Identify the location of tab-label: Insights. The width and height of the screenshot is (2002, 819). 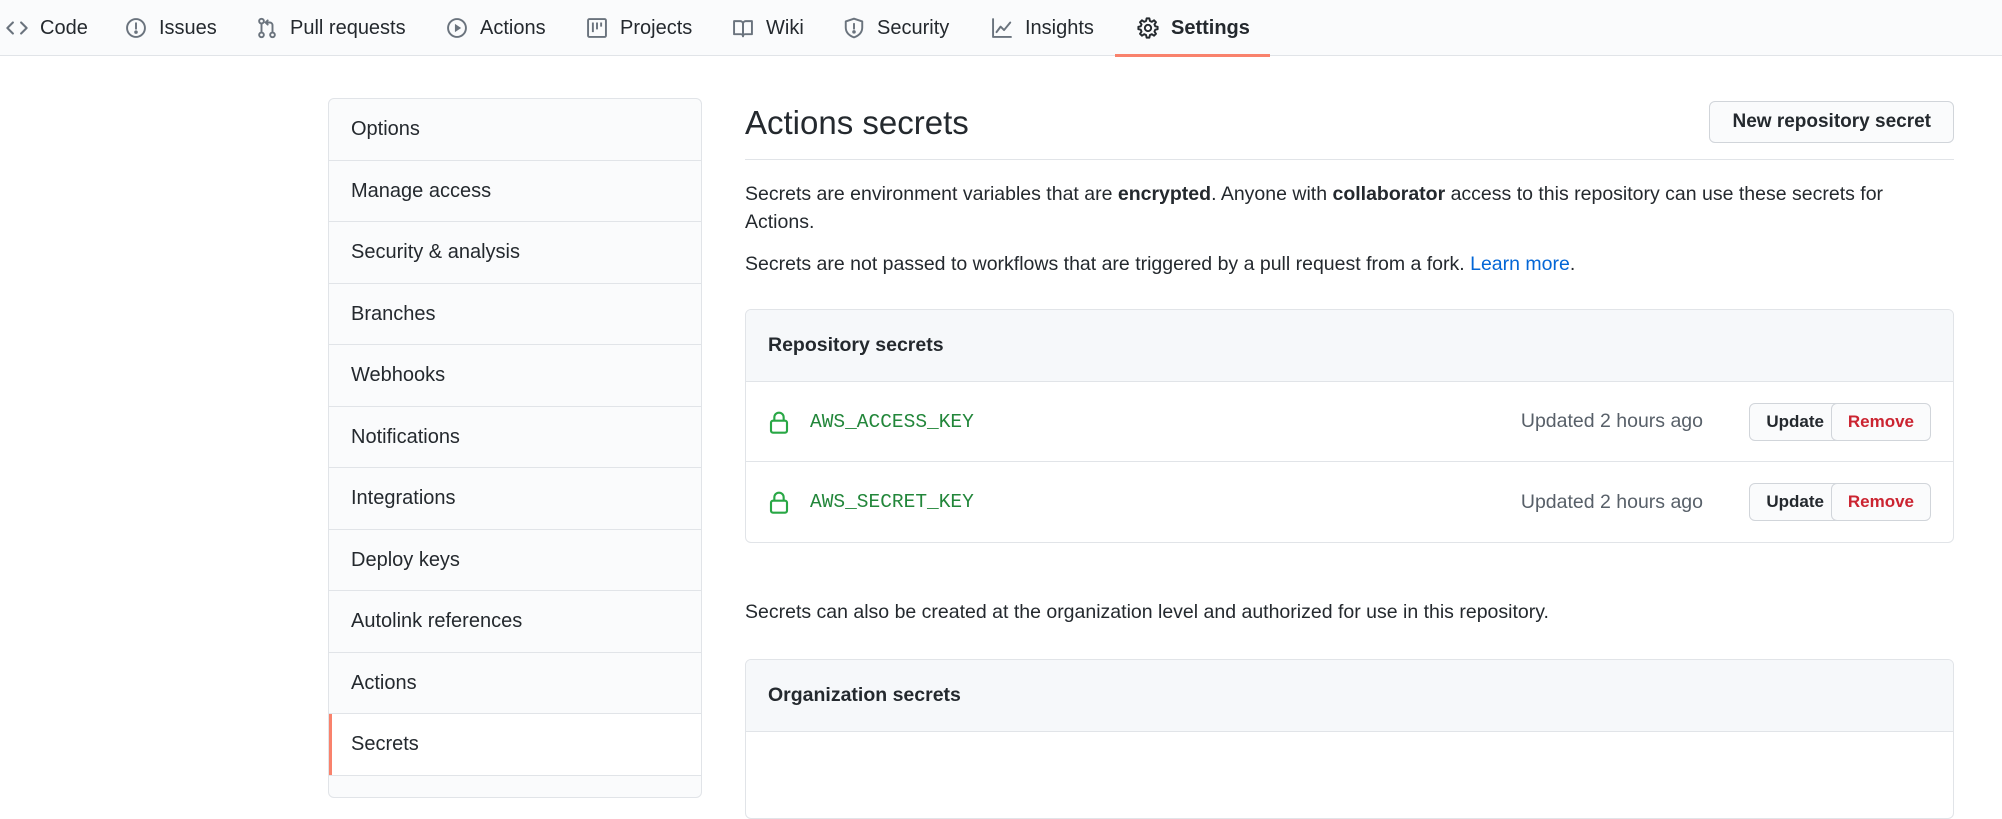
(1059, 27).